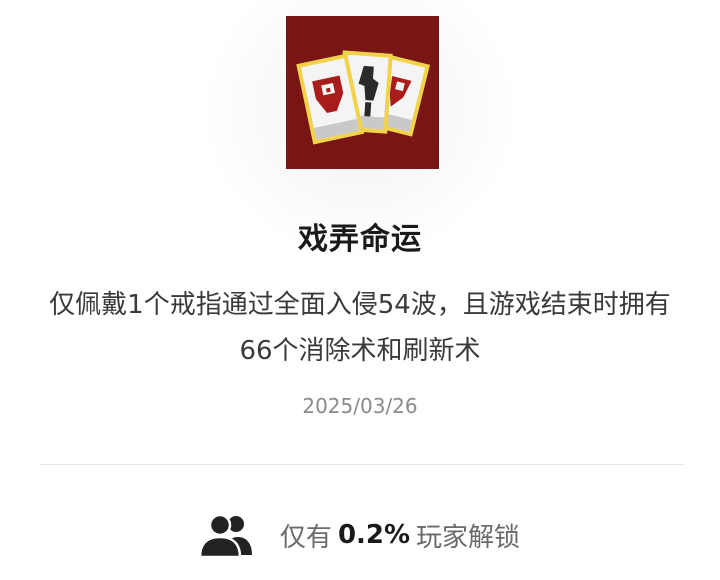  Describe the element at coordinates (374, 535) in the screenshot. I see `unlock-percent: 0.2%` at that location.